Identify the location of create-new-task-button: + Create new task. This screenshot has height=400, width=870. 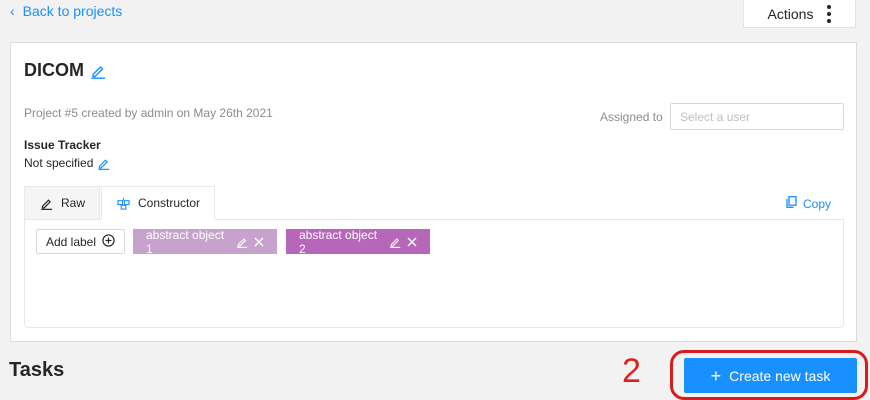
(770, 375).